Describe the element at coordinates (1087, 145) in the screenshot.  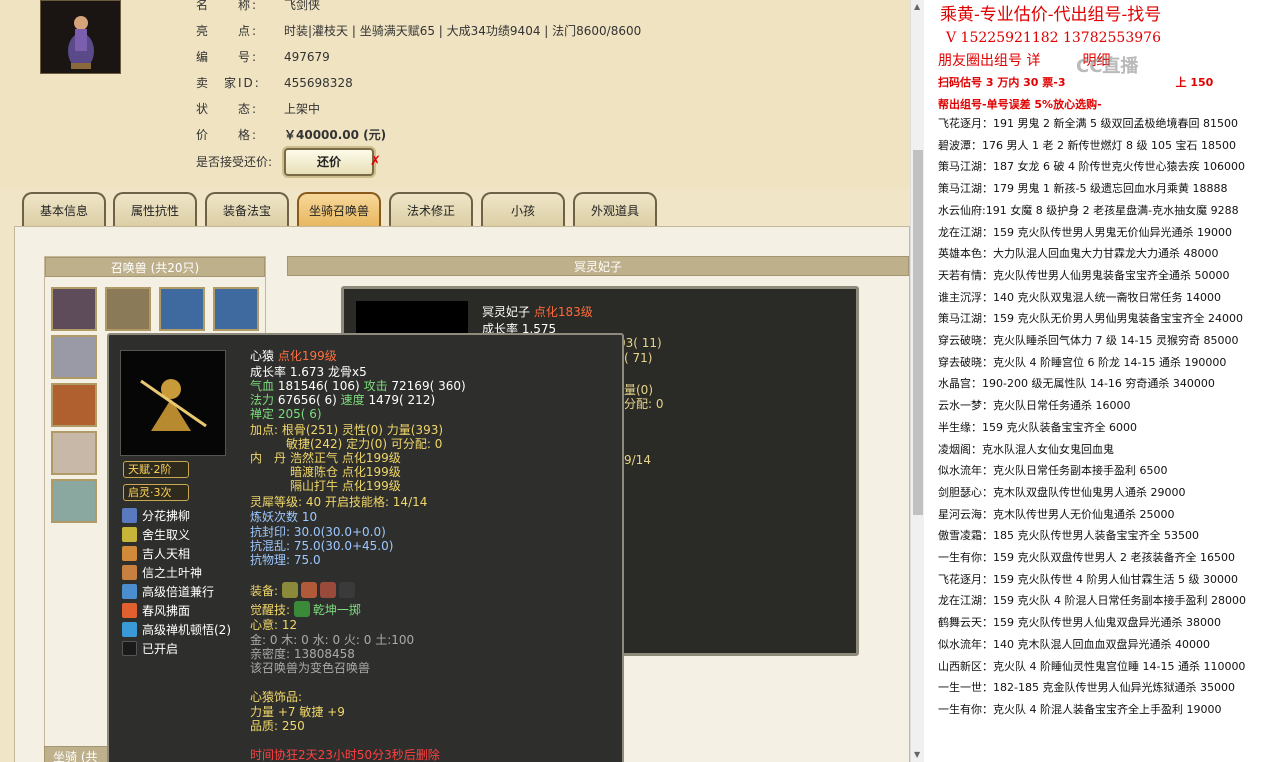
I see `note-item: 碧波潭：176 男人 1 老 2 新传世燃灯 8 级 105 宝石 18500` at that location.